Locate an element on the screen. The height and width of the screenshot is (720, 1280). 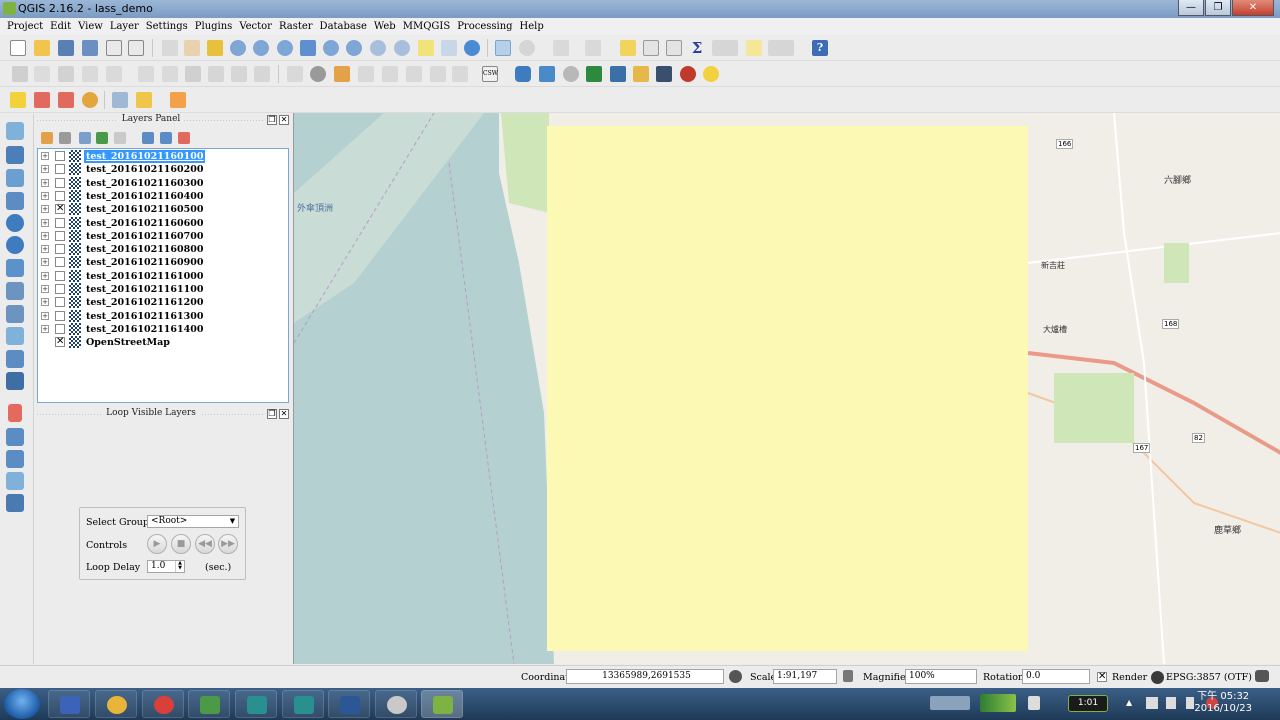
copy-features-icon is located at coordinates (239, 74).